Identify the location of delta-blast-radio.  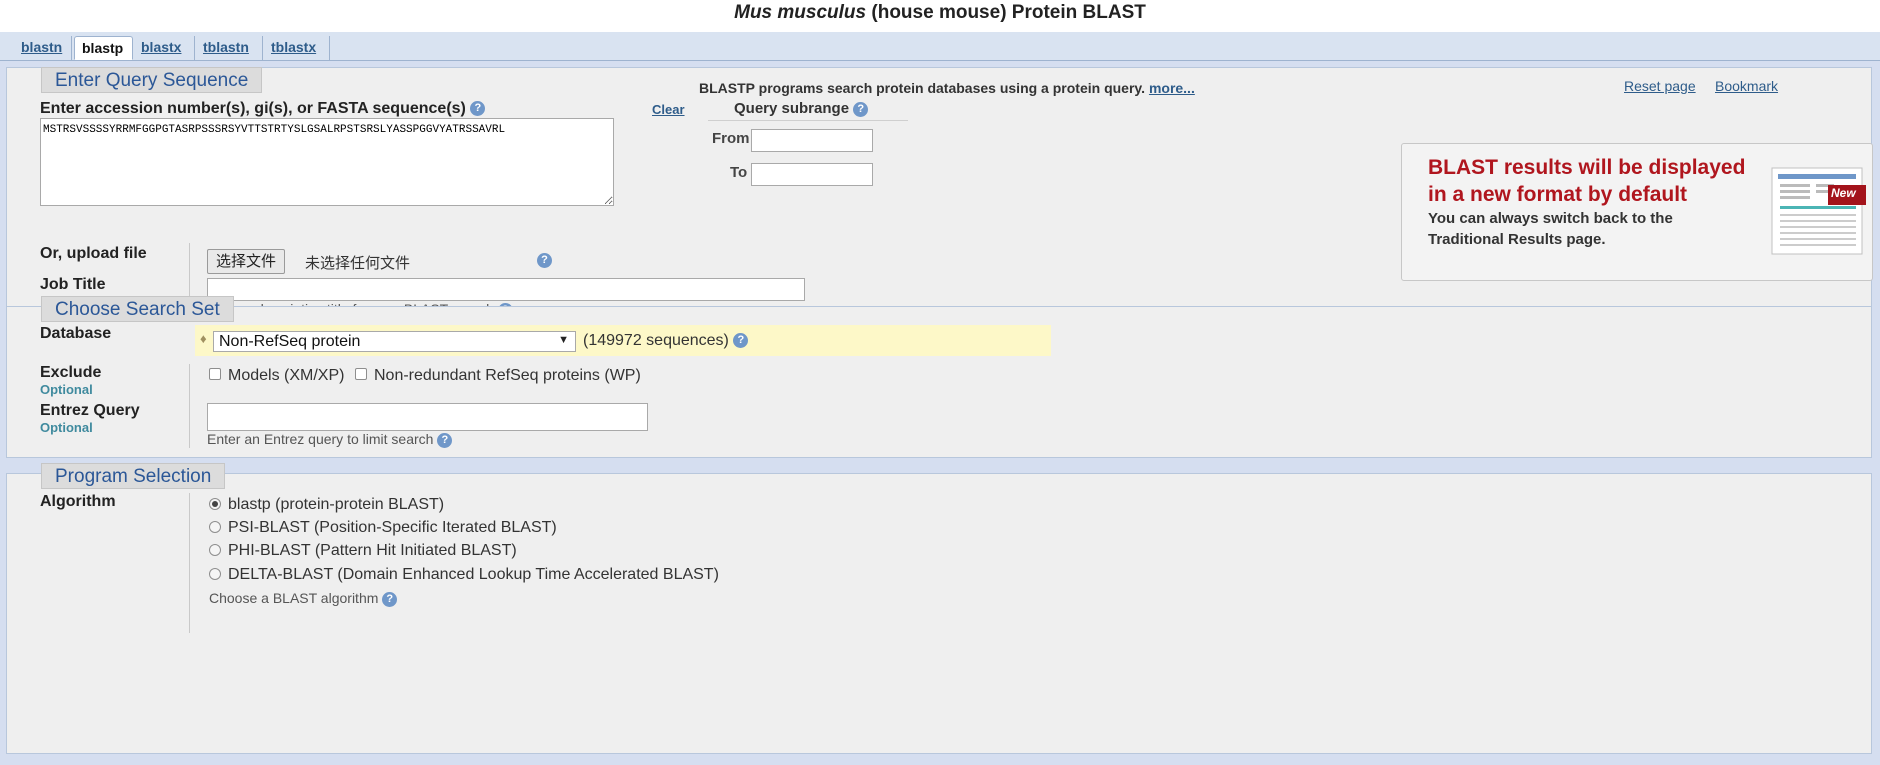
(215, 574).